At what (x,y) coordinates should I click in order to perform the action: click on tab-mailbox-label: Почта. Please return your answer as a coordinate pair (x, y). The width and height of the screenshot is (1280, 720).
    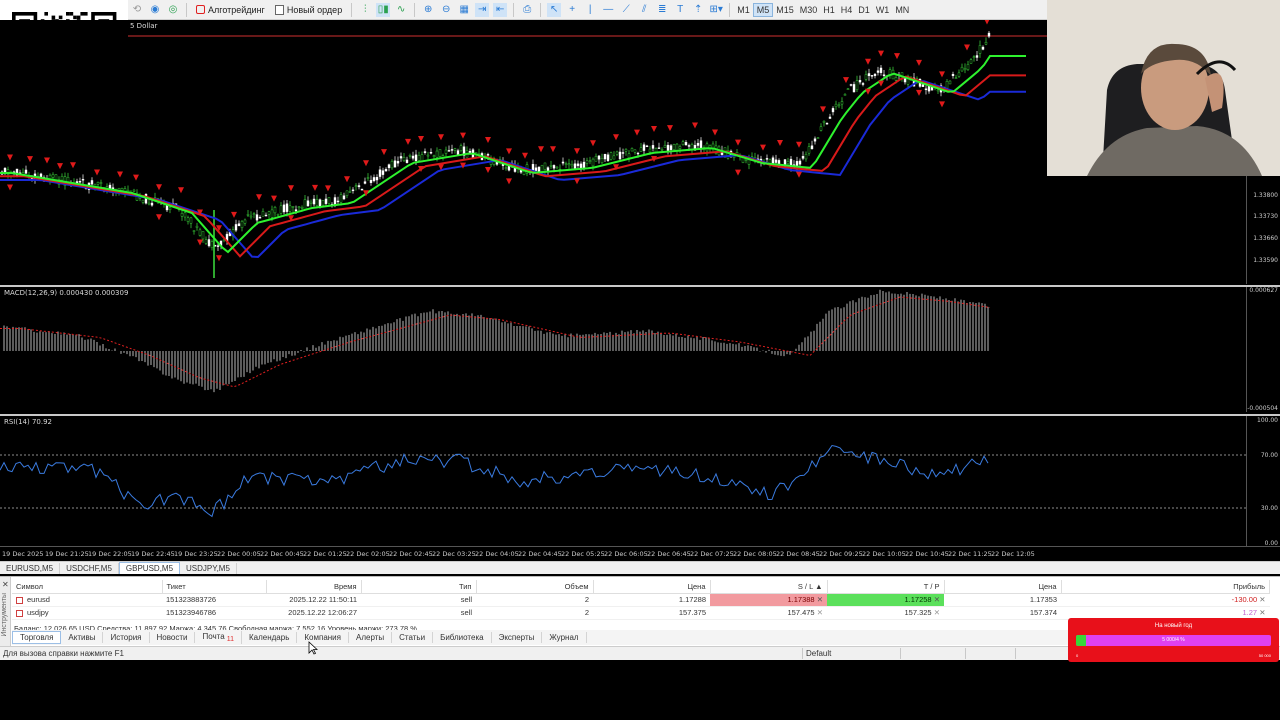
    Looking at the image, I should click on (213, 636).